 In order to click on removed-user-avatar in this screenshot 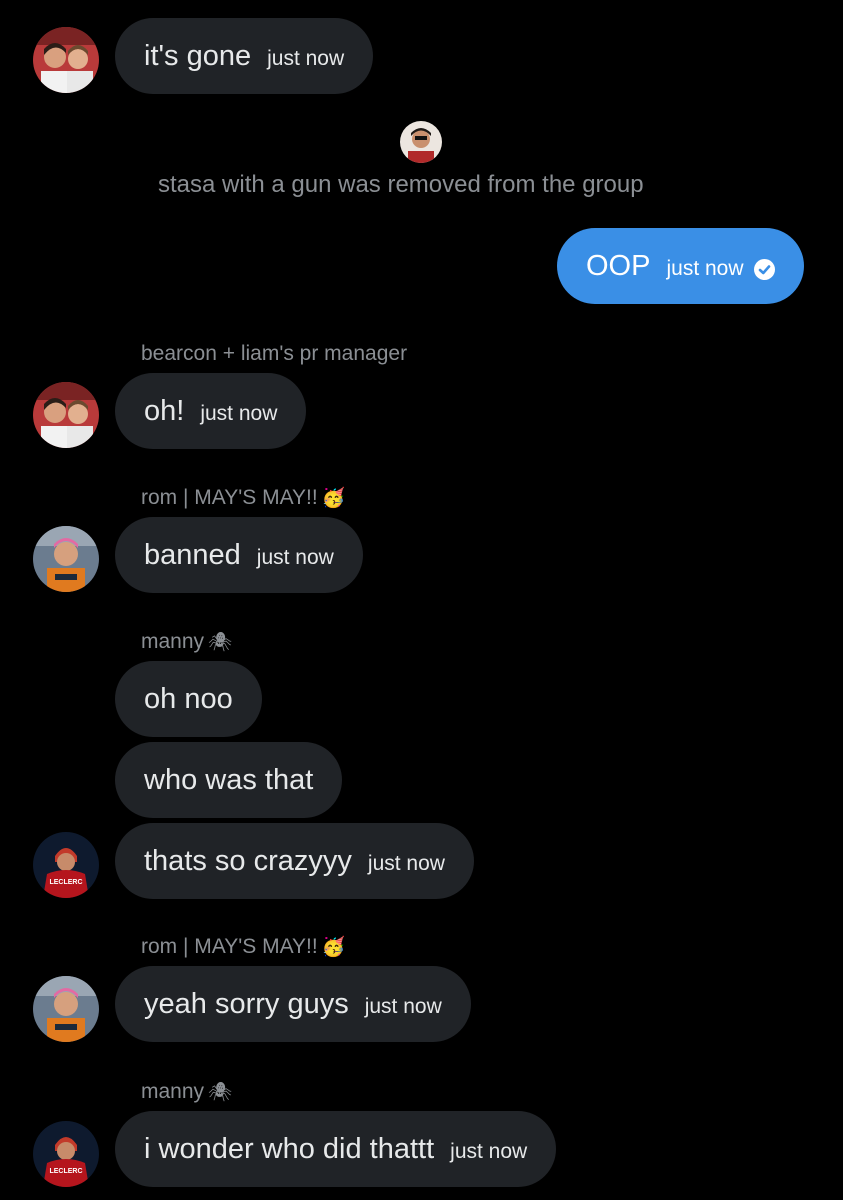, I will do `click(421, 142)`.